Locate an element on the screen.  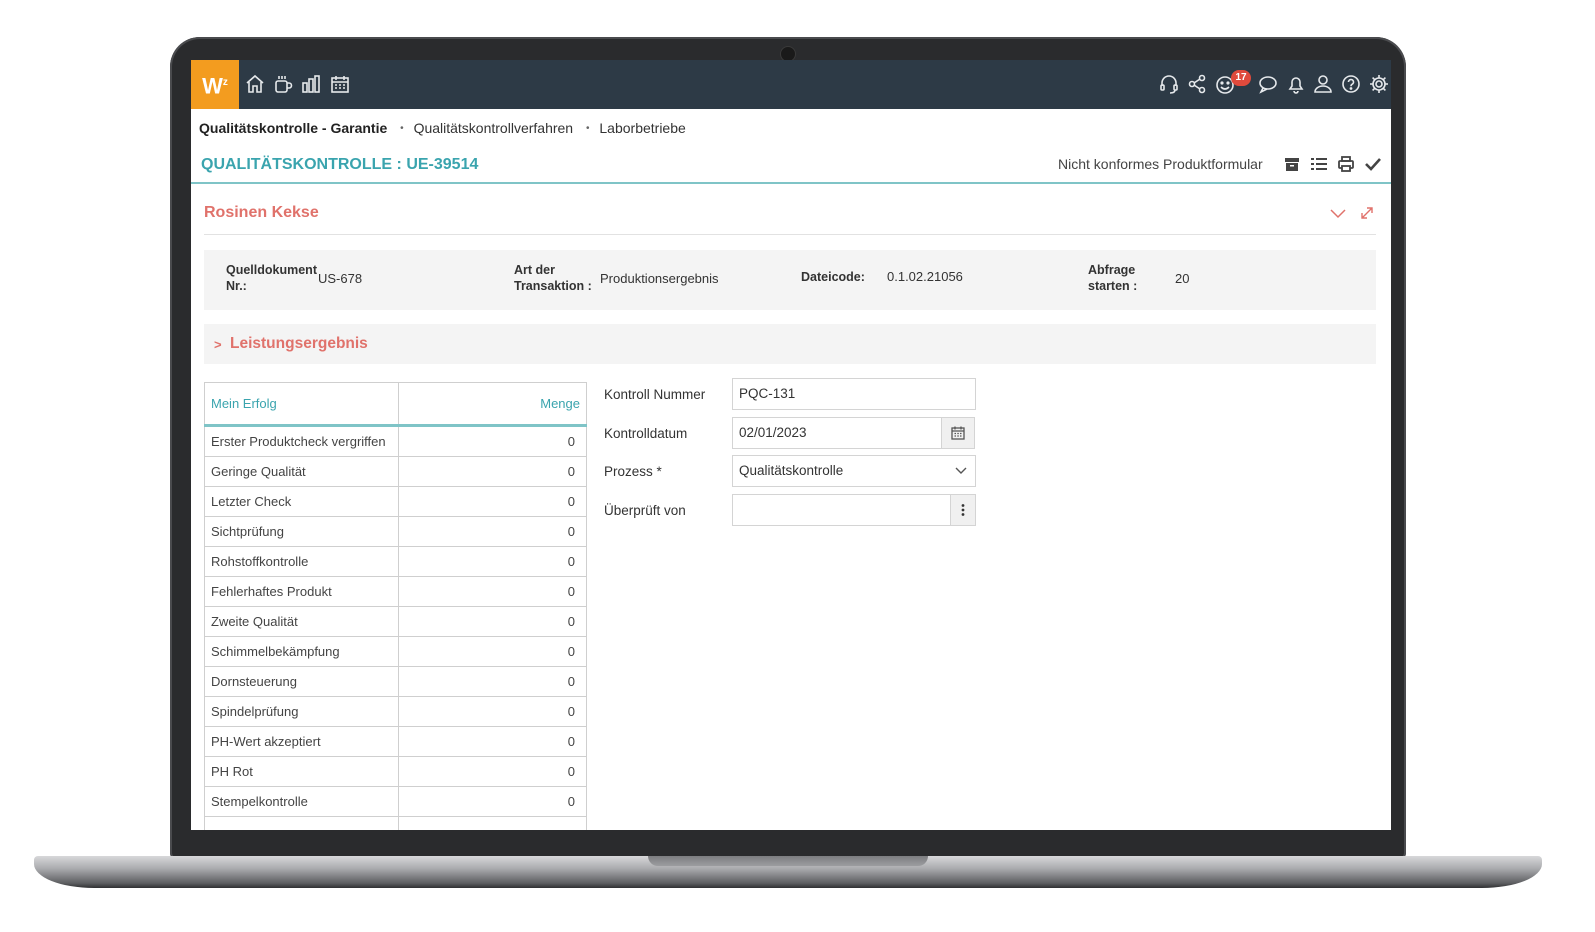
row-name: Rohstoffkontrolle is located at coordinates (301, 561).